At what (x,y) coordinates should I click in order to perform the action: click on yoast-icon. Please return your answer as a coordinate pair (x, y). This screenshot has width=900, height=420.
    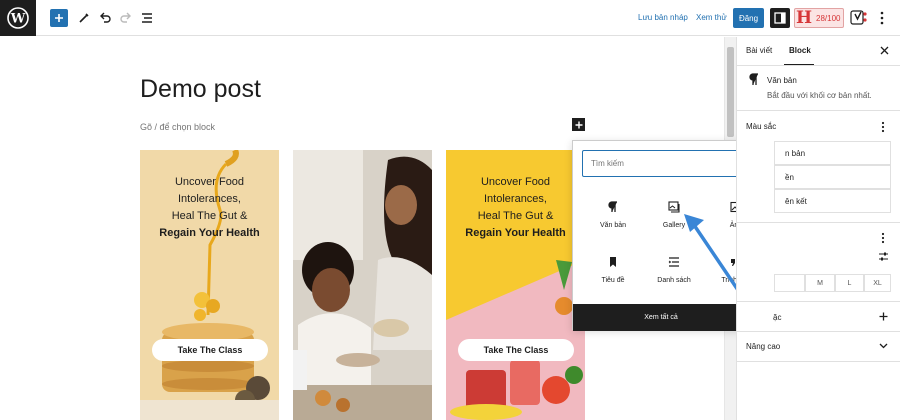
    Looking at the image, I should click on (858, 17).